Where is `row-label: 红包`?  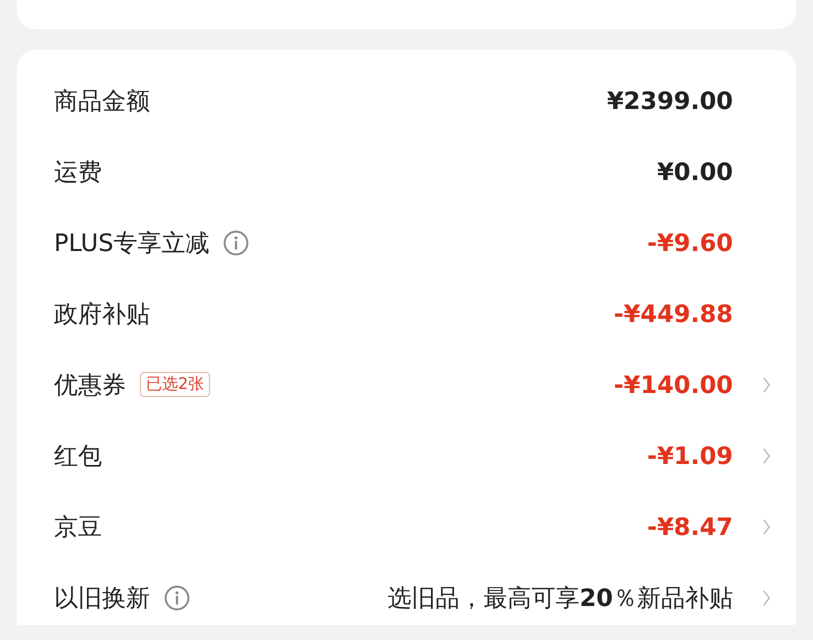
row-label: 红包 is located at coordinates (78, 456).